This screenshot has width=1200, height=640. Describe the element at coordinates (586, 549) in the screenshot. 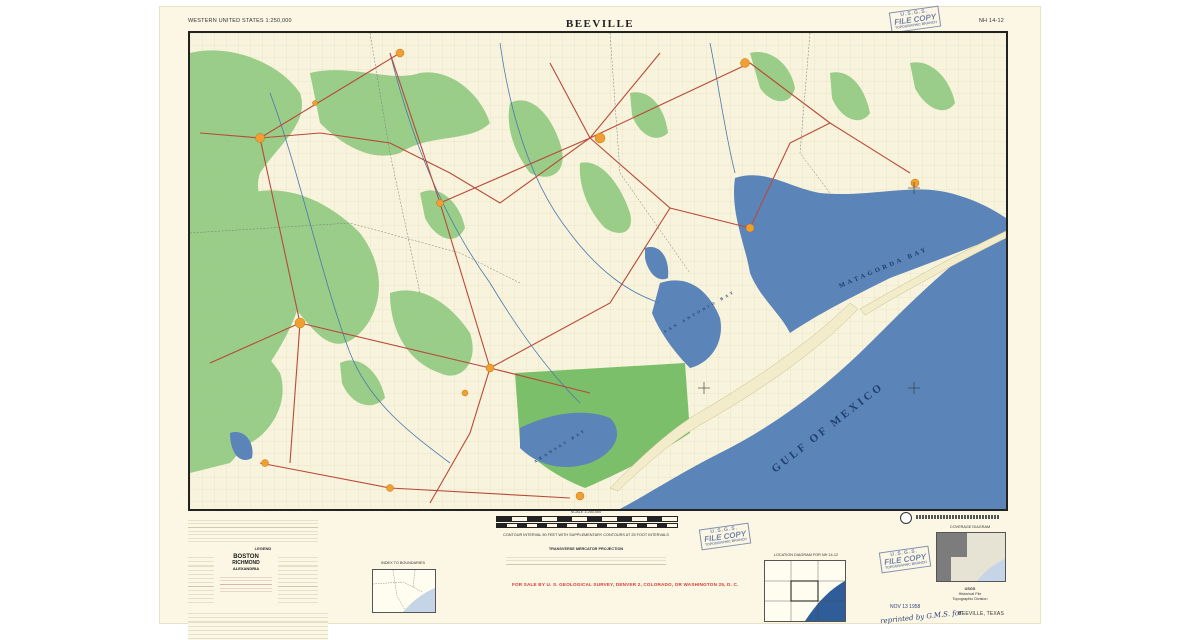

I see `projection-note: TRANSVERSE MERCATOR PROJECTION` at that location.